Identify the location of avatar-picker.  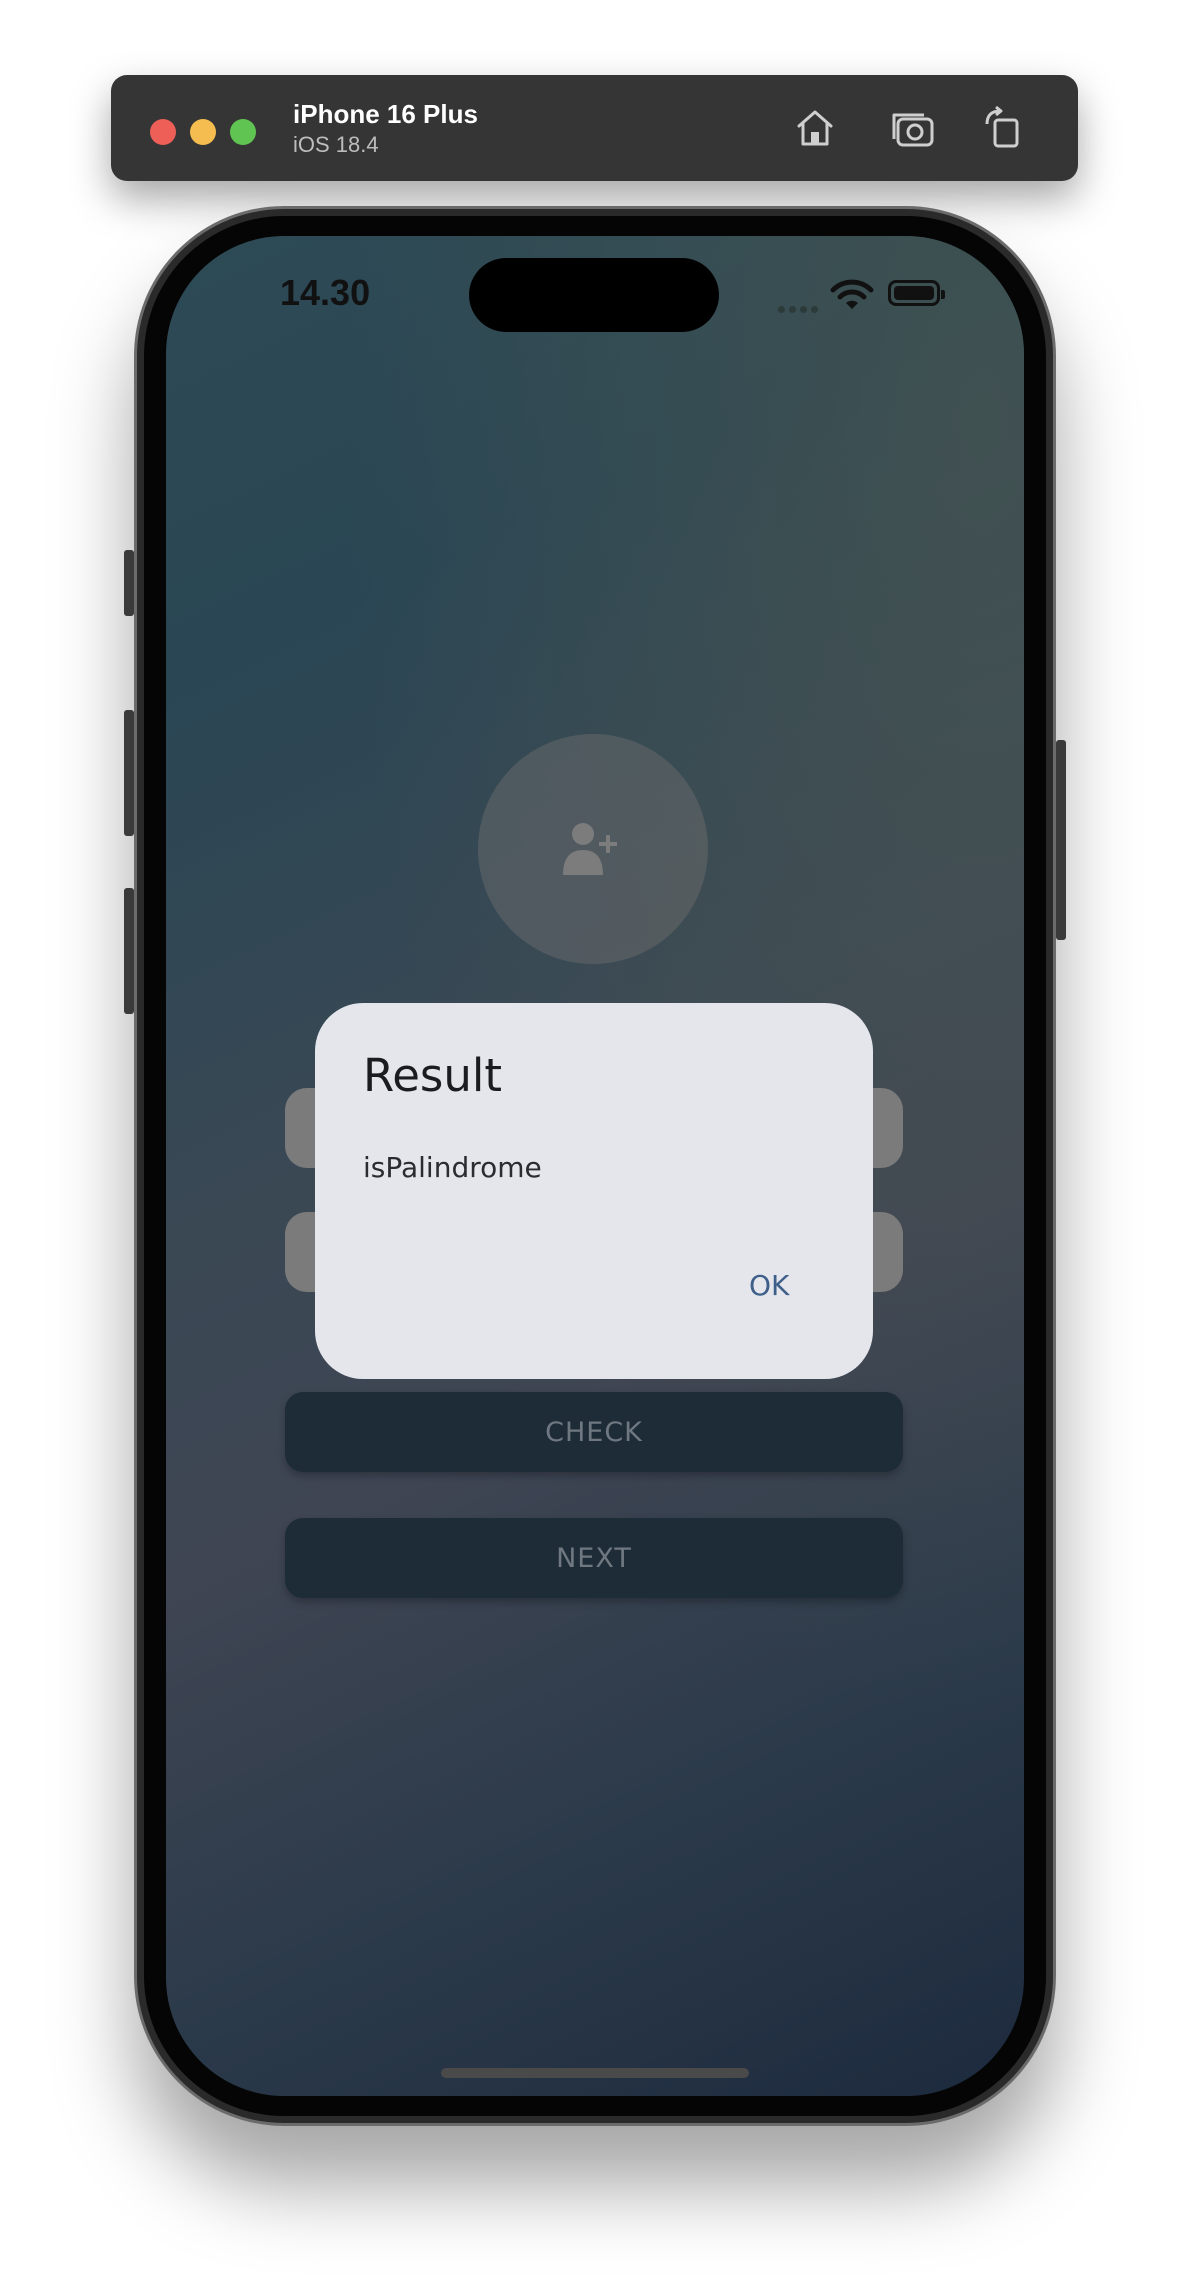
(593, 849).